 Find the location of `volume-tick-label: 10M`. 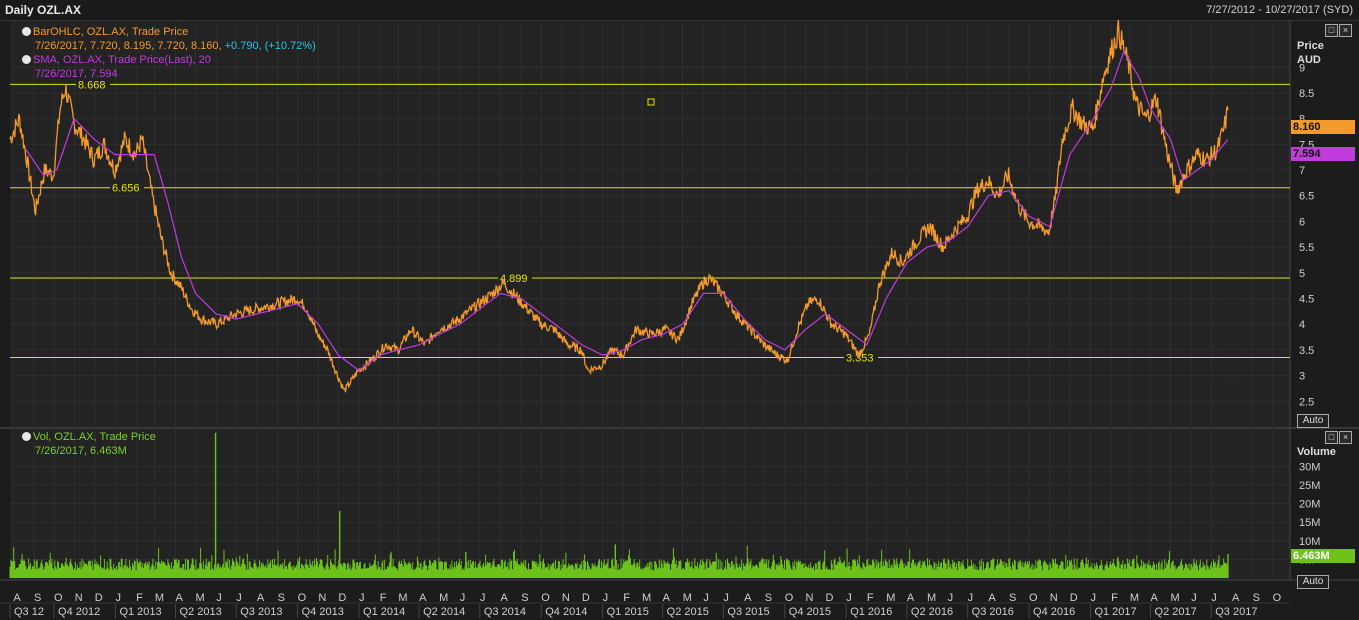

volume-tick-label: 10M is located at coordinates (1309, 542).